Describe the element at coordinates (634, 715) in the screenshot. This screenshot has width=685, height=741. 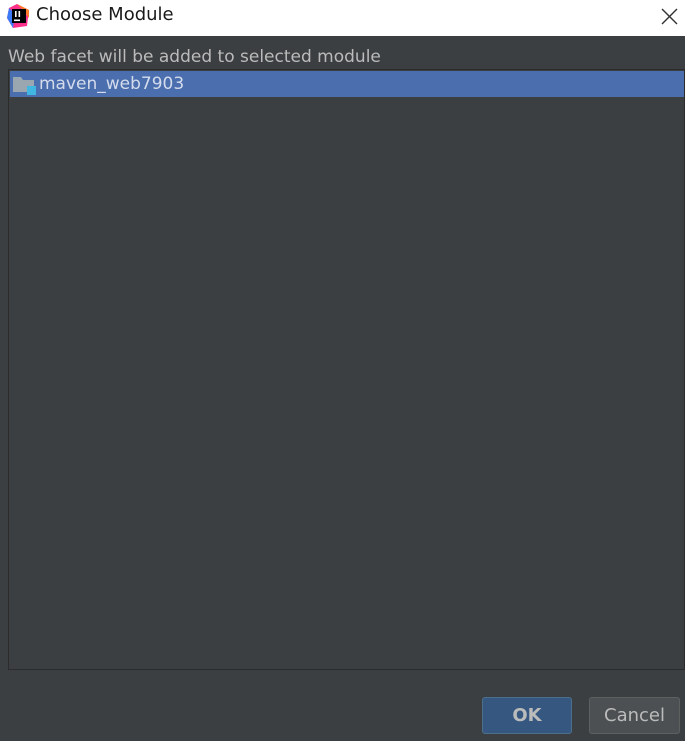
I see `cancel-button: Cancel` at that location.